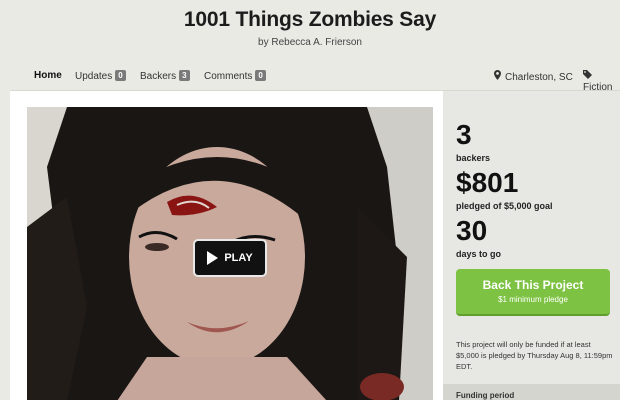 The width and height of the screenshot is (620, 400). I want to click on map-pin-icon, so click(497, 76).